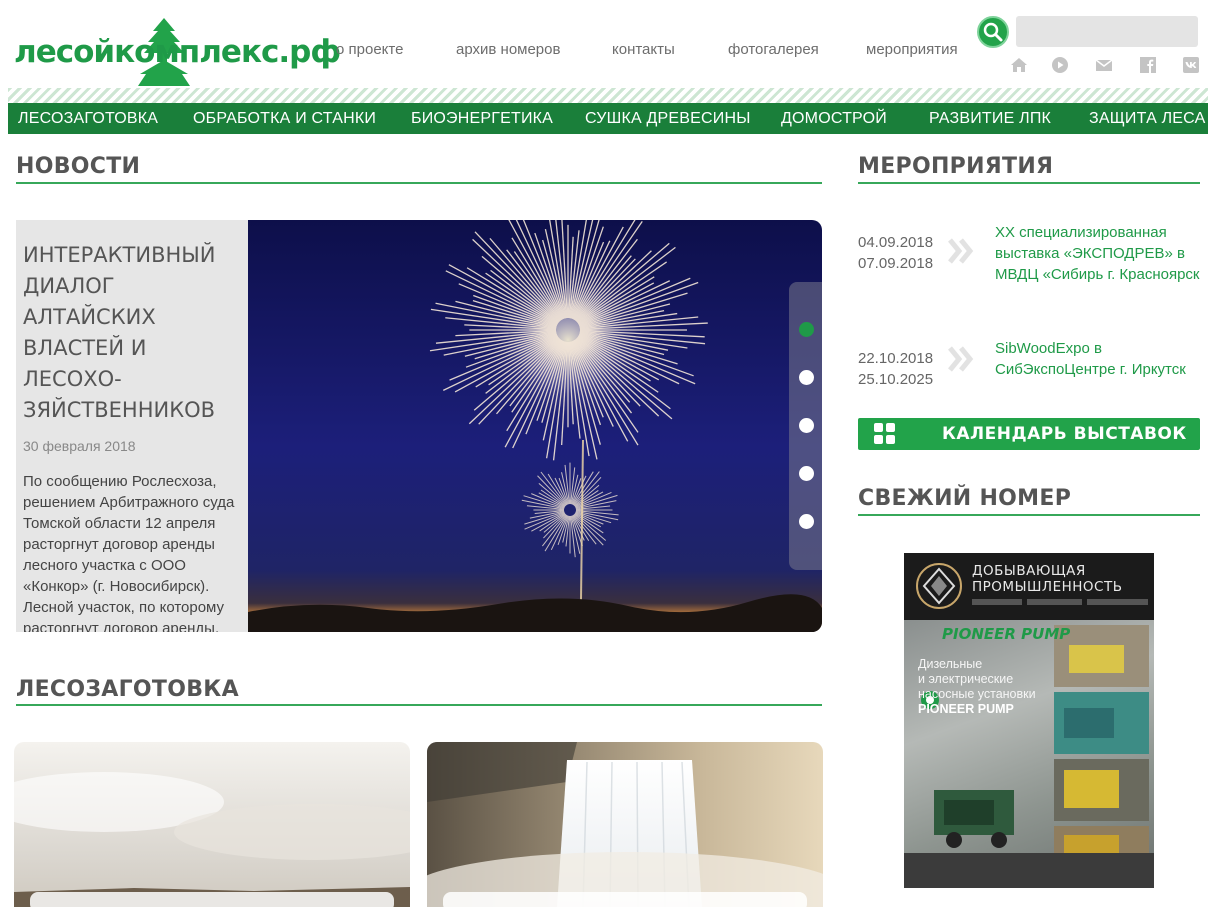  What do you see at coordinates (965, 498) in the screenshot?
I see `latest-issue-section-title: СВЕЖИЙ НОМЕР` at bounding box center [965, 498].